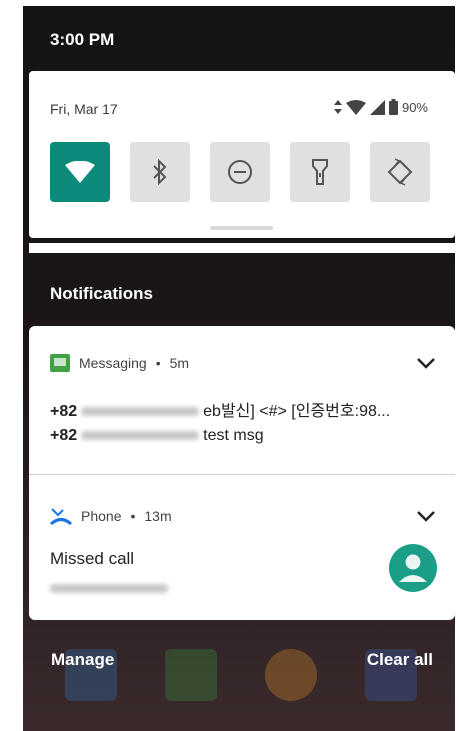 The image size is (459, 731). I want to click on messaging-app-icon, so click(60, 363).